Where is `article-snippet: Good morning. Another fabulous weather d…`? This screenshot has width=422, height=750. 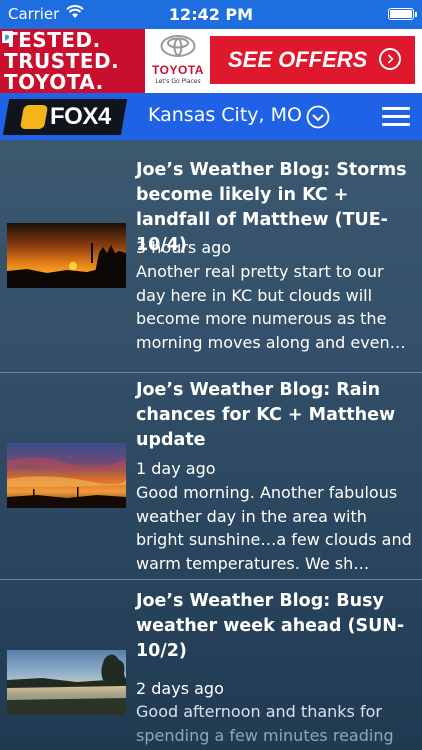
article-snippet: Good morning. Another fabulous weather d… is located at coordinates (274, 528).